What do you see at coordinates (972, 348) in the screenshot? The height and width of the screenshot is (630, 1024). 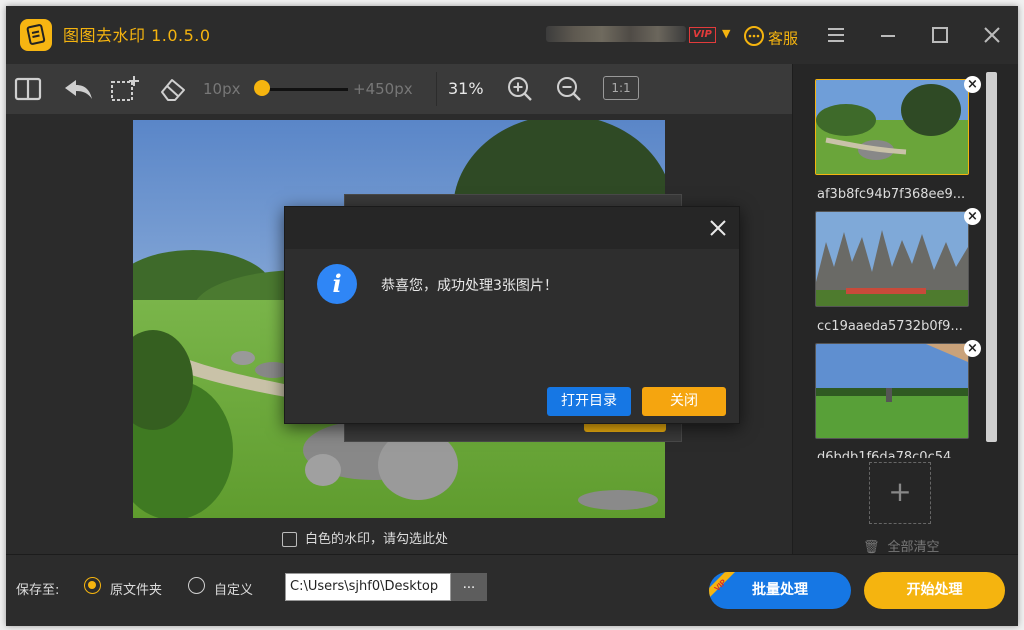 I see `remove-thumbnail-3-icon: ×` at bounding box center [972, 348].